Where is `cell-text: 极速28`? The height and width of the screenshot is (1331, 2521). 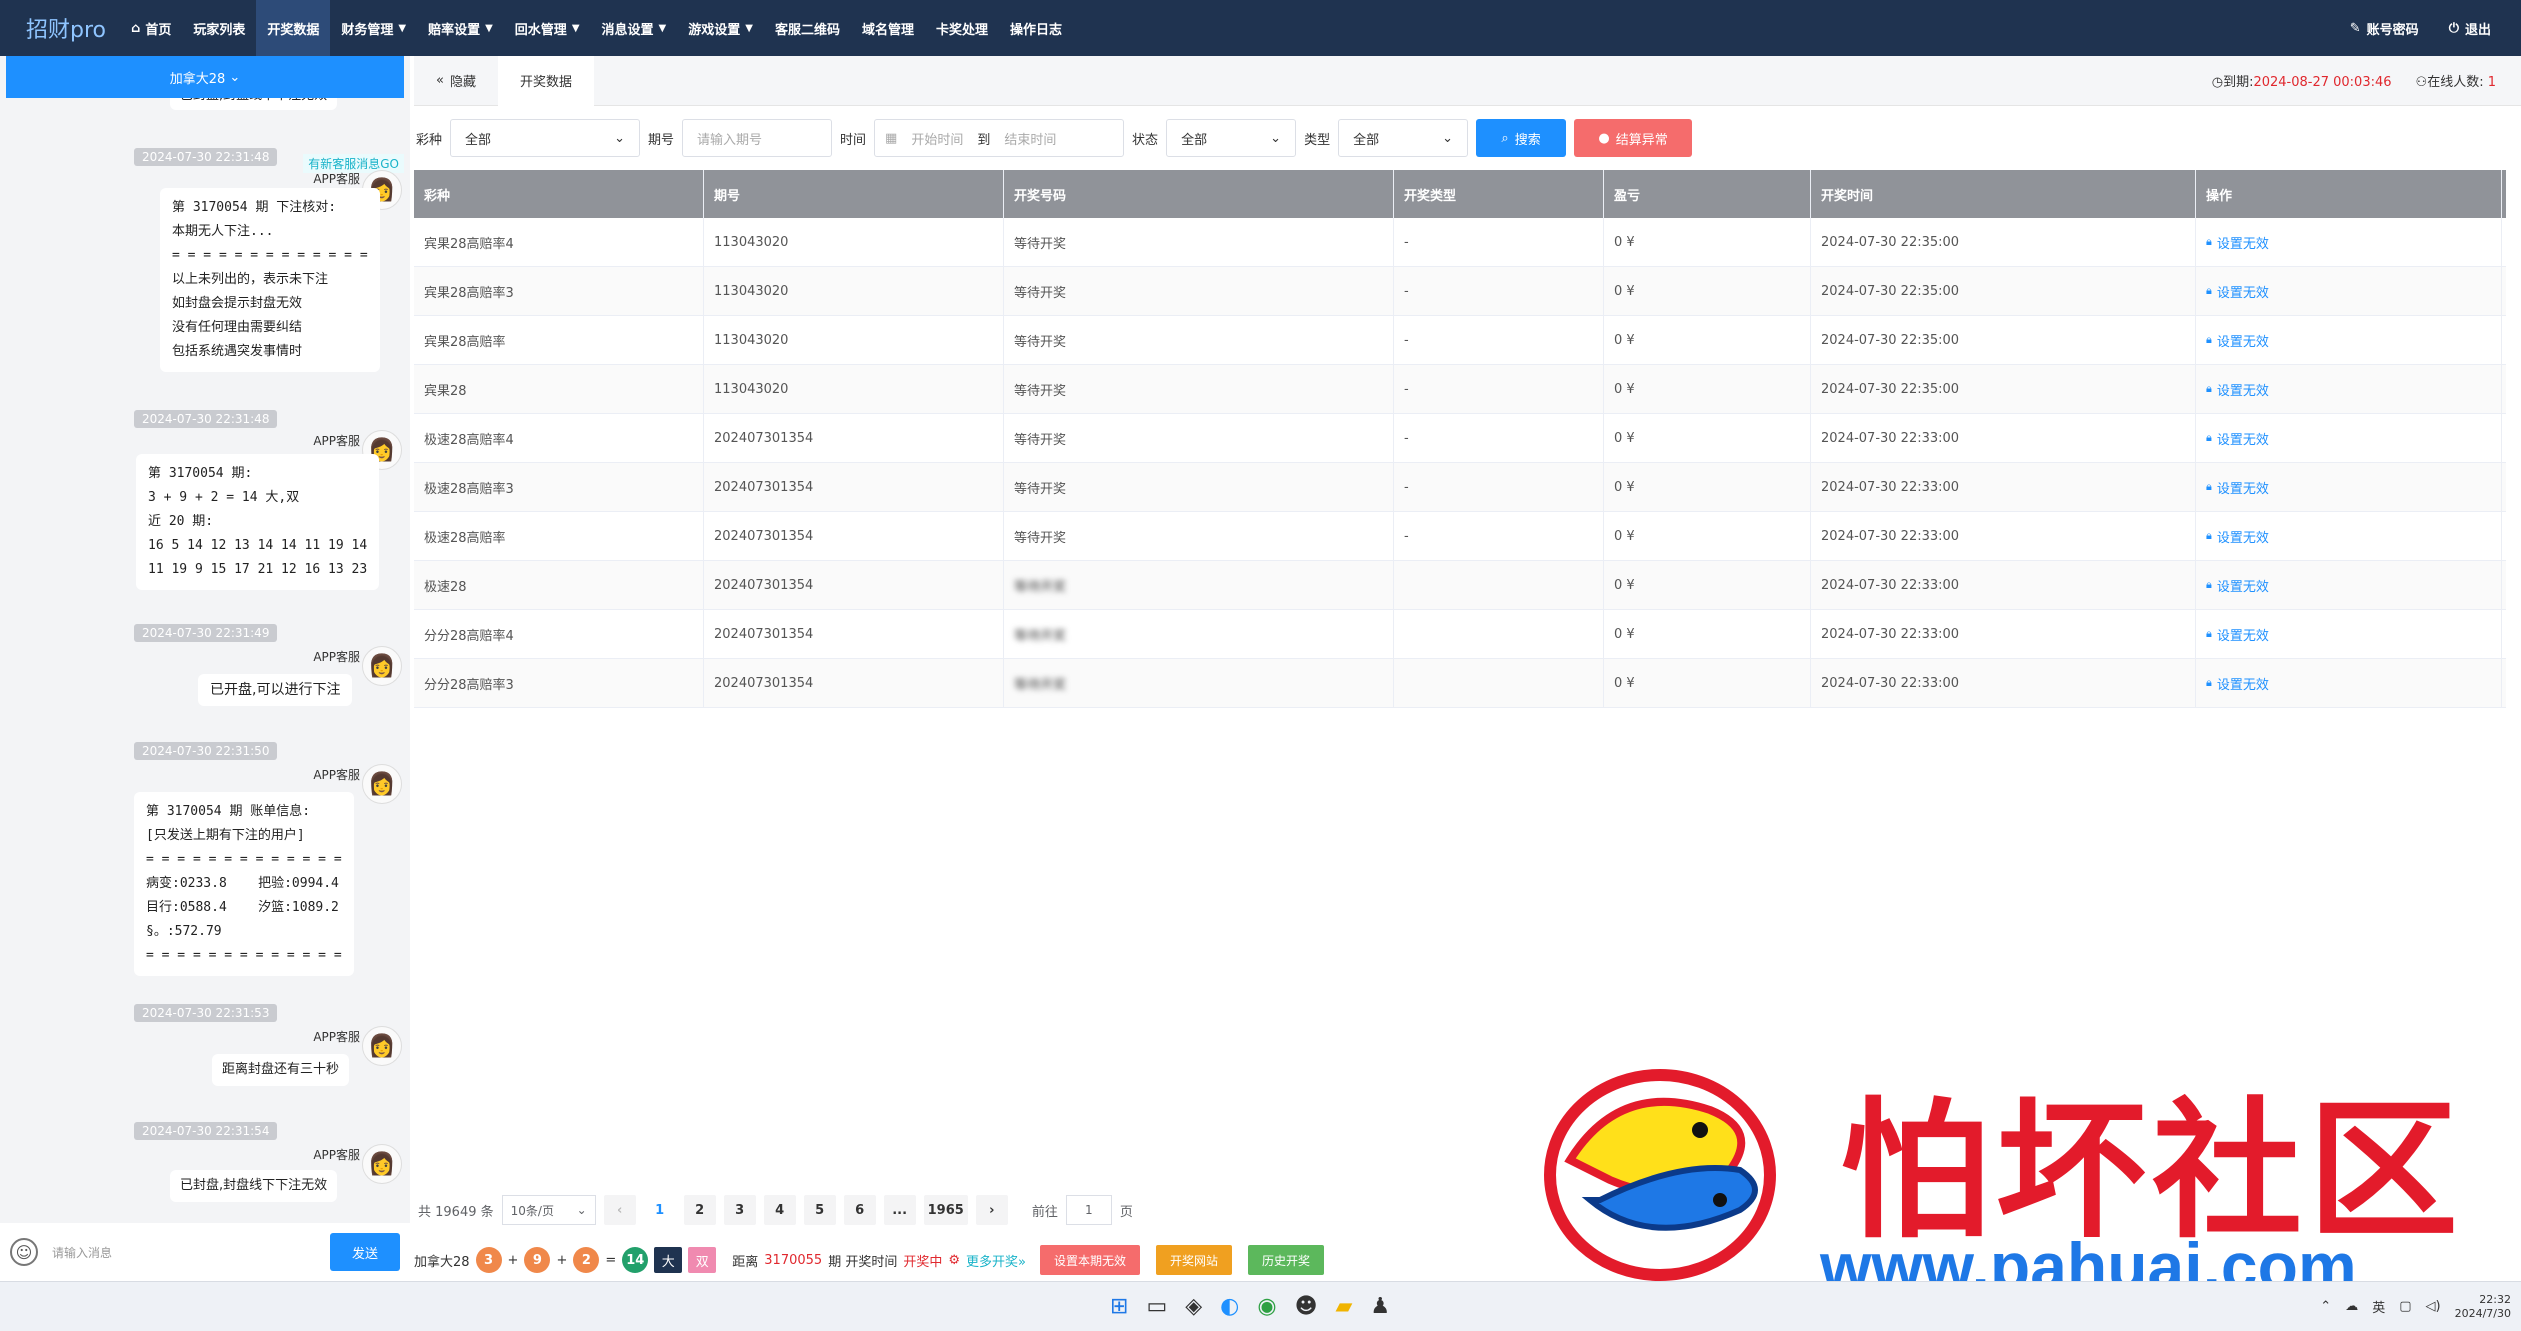
cell-text: 极速28 is located at coordinates (445, 587).